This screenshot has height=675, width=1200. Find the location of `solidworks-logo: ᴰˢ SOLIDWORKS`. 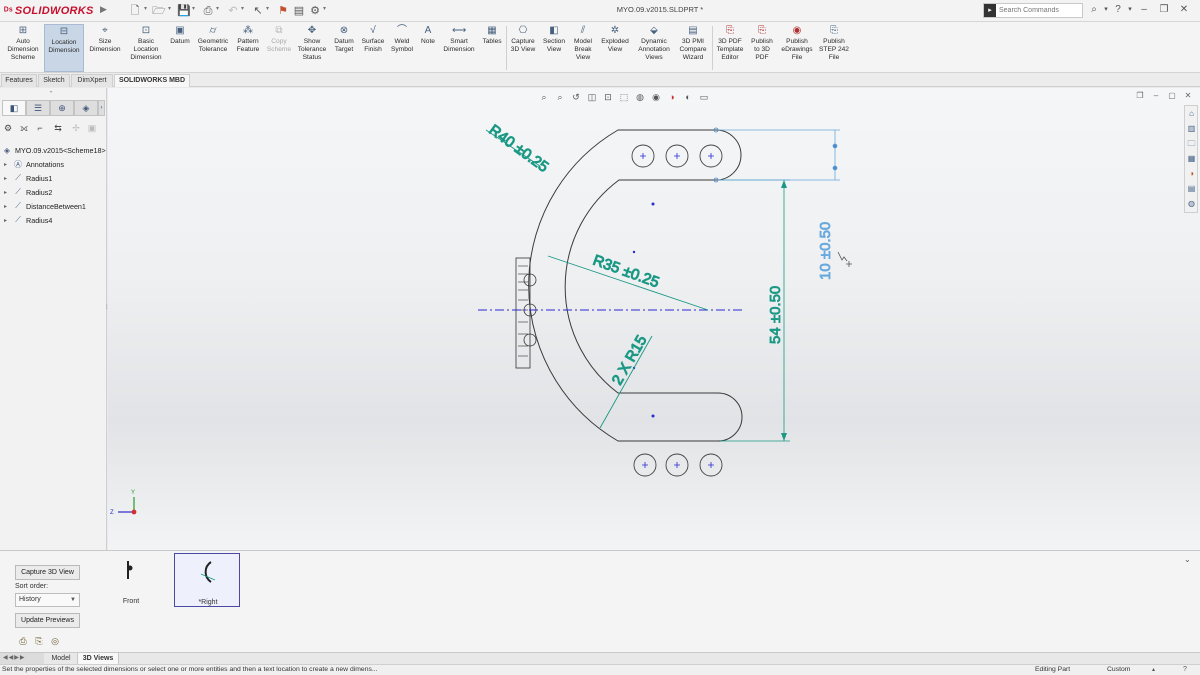

solidworks-logo: ᴰˢ SOLIDWORKS is located at coordinates (52, 11).